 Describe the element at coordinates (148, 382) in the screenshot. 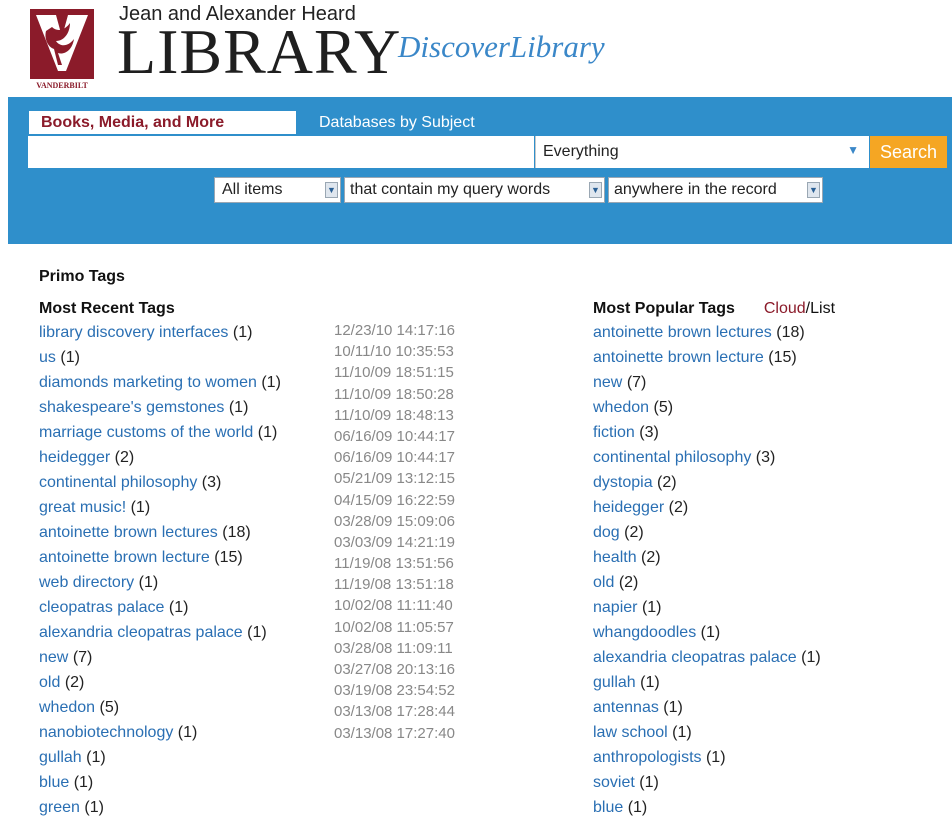

I see `tag-link: diamonds marketing to women` at that location.